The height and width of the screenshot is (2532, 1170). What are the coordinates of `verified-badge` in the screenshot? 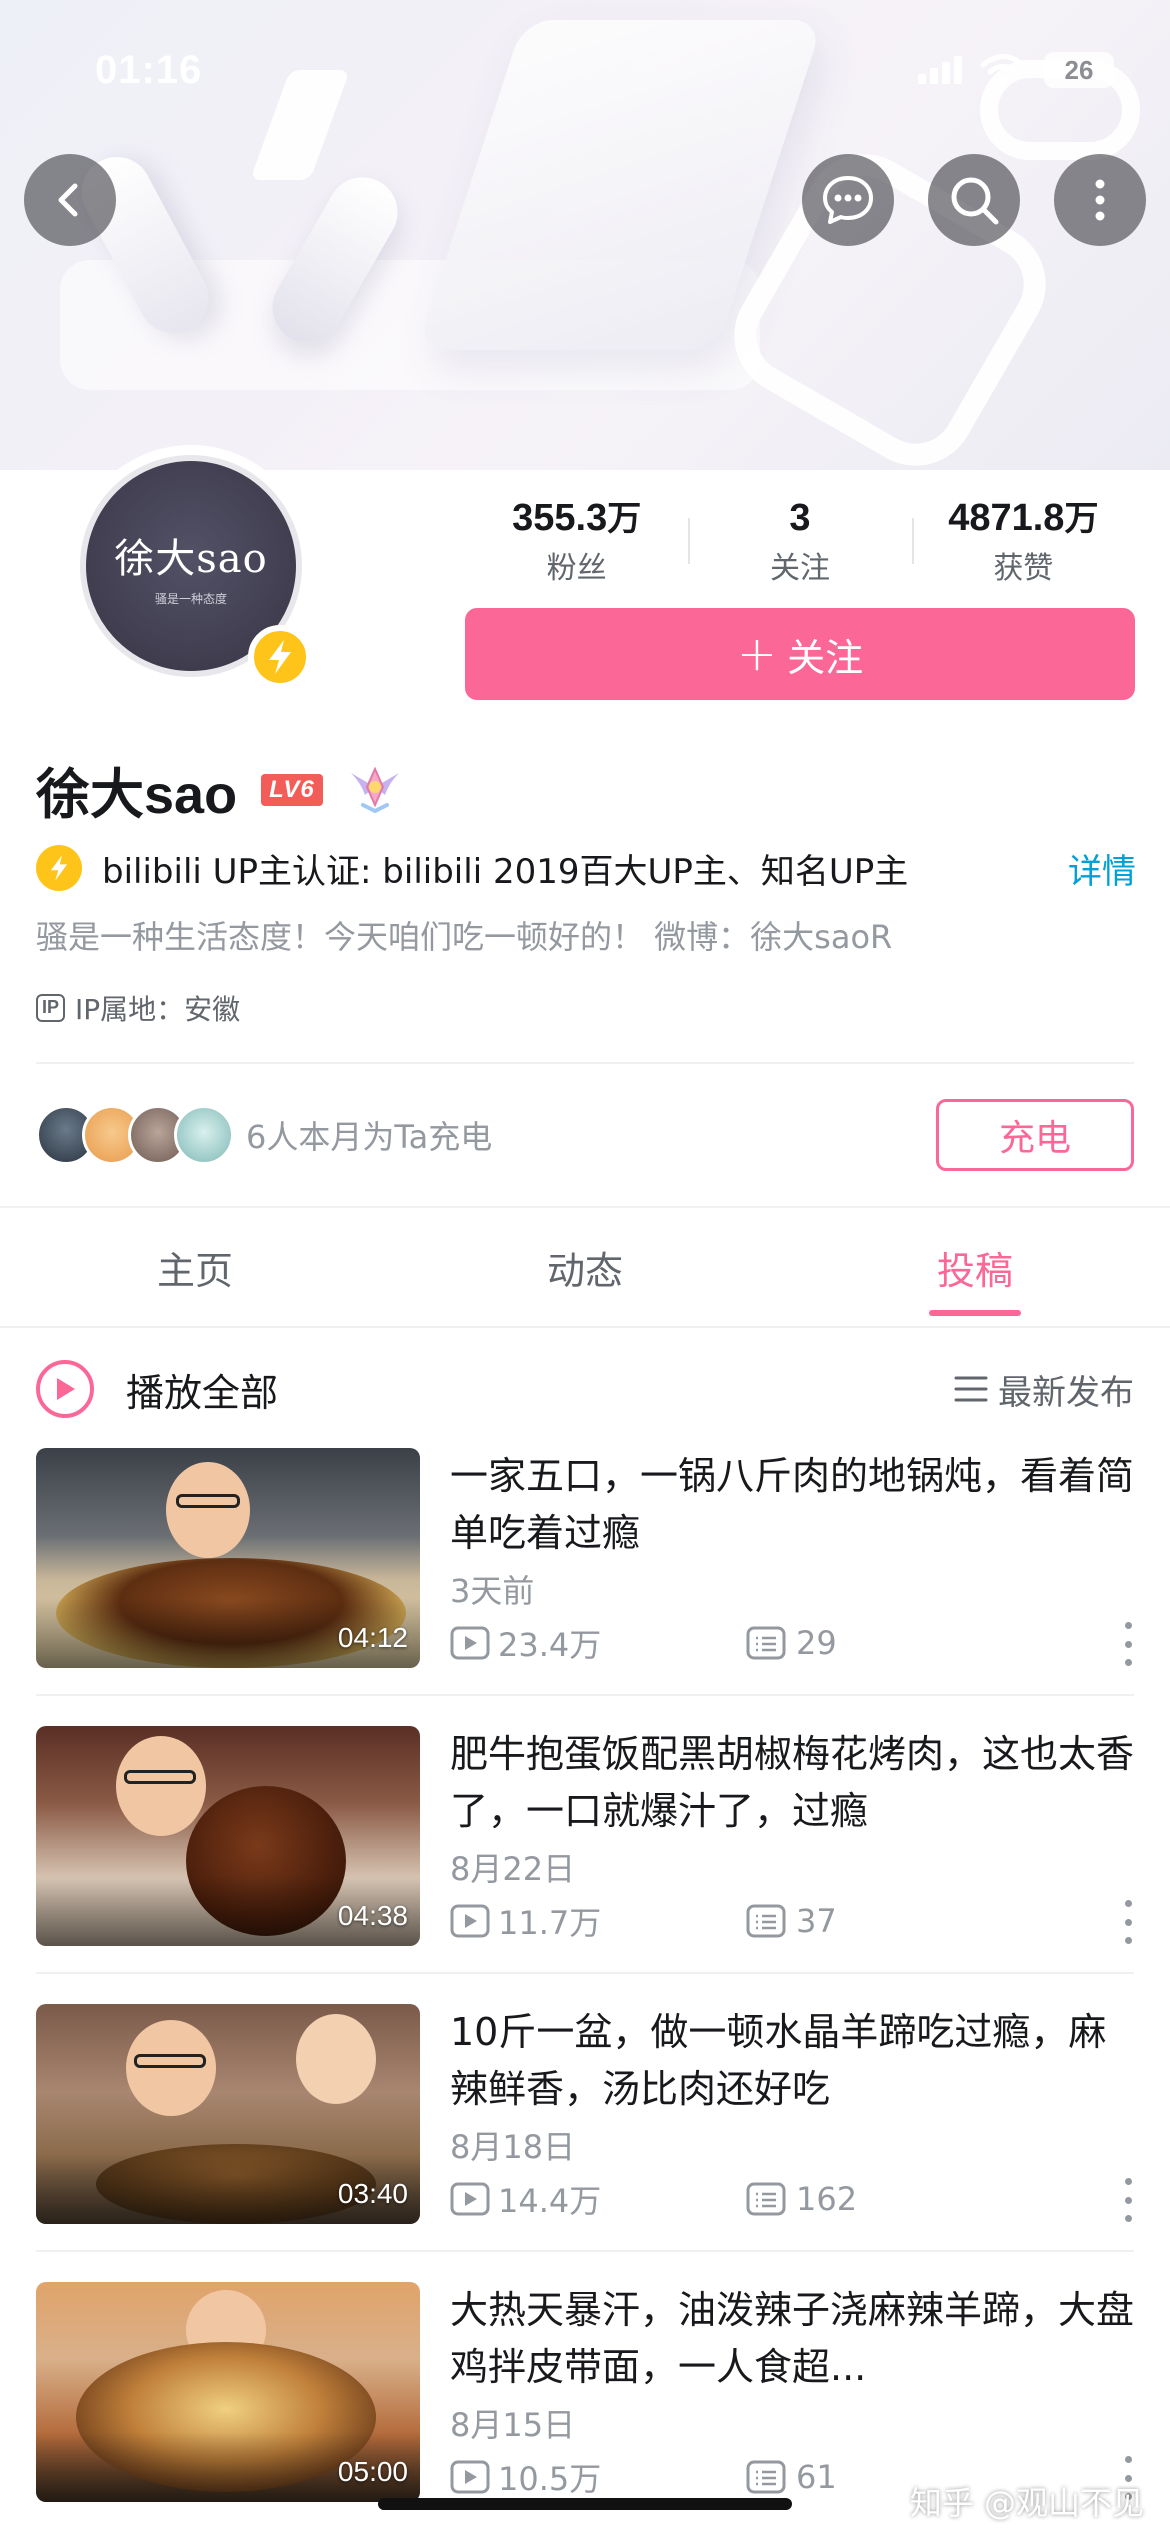 It's located at (280, 657).